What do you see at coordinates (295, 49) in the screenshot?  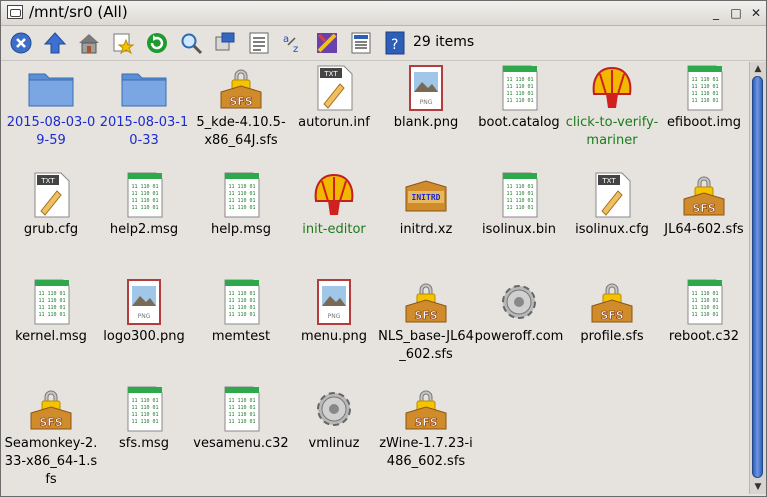 I see `svg-text: z` at bounding box center [295, 49].